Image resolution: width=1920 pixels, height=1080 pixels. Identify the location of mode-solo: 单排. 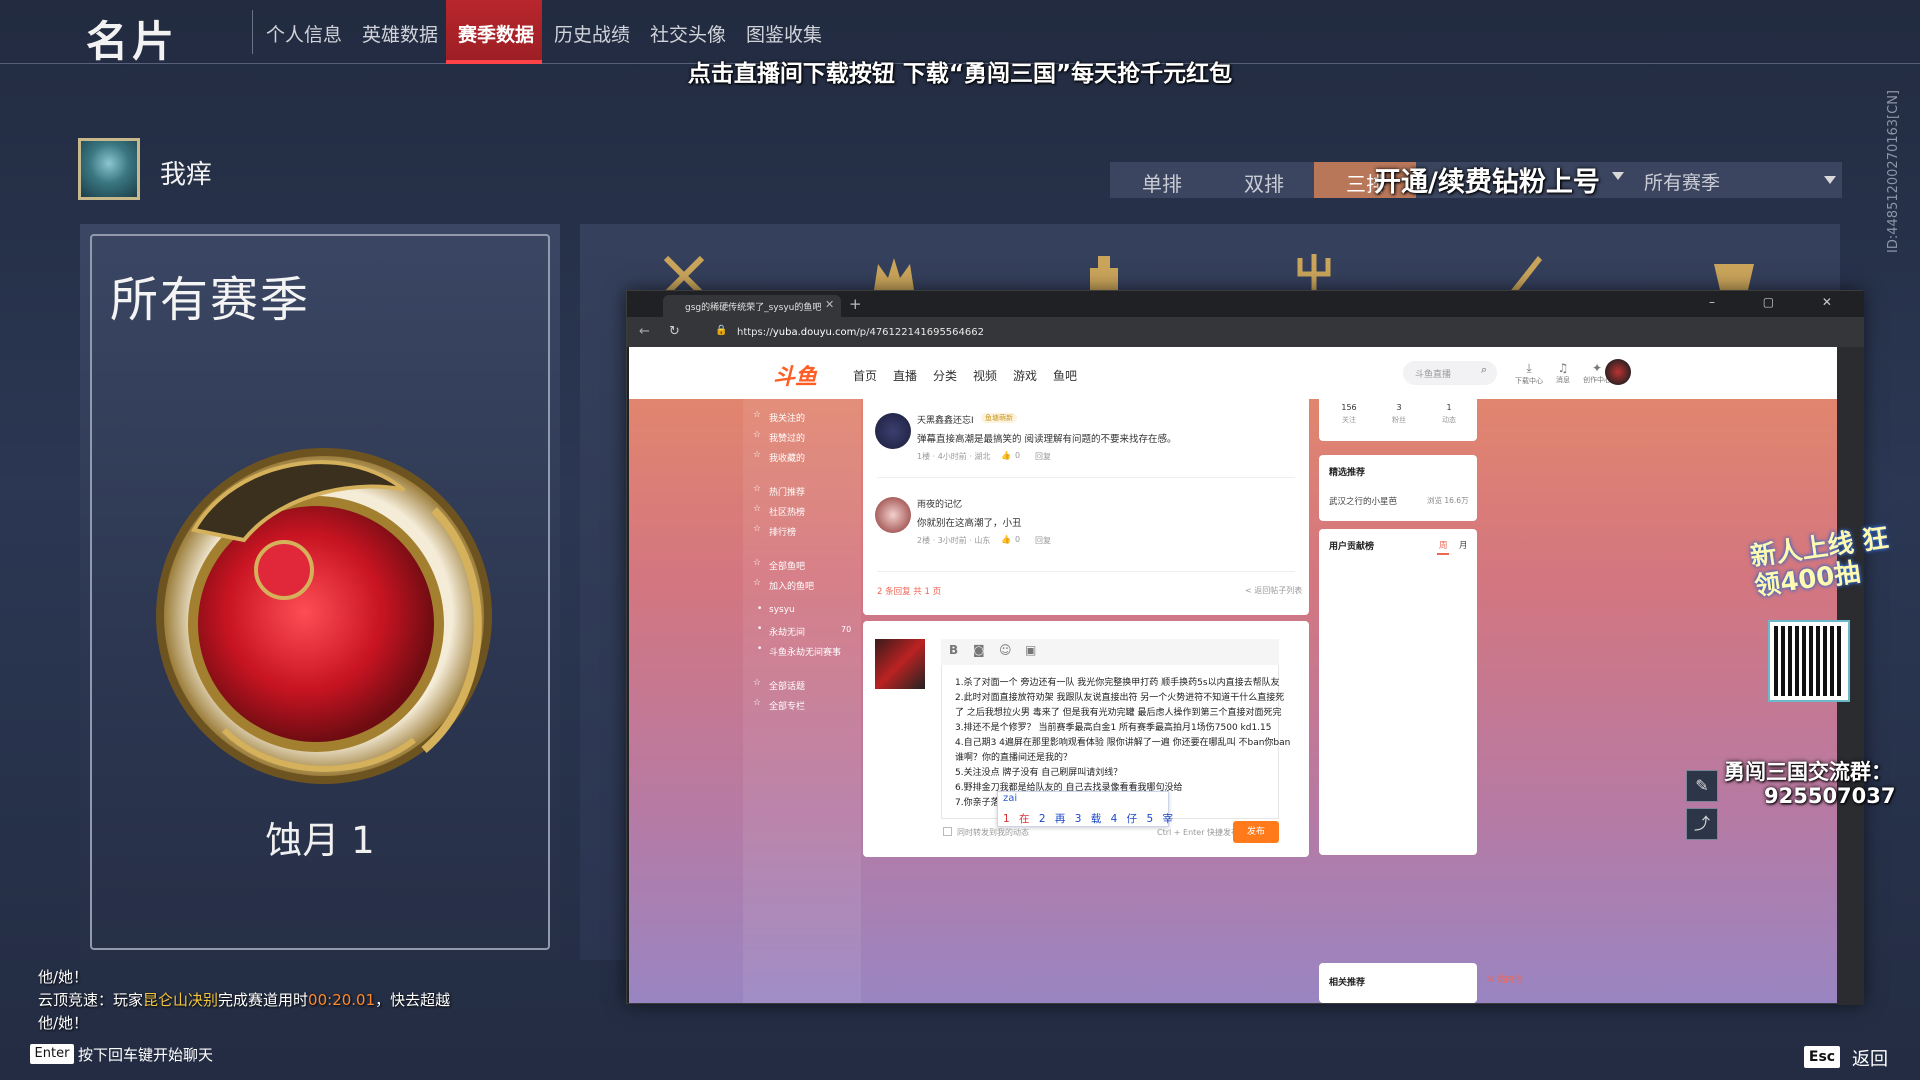
(1162, 182).